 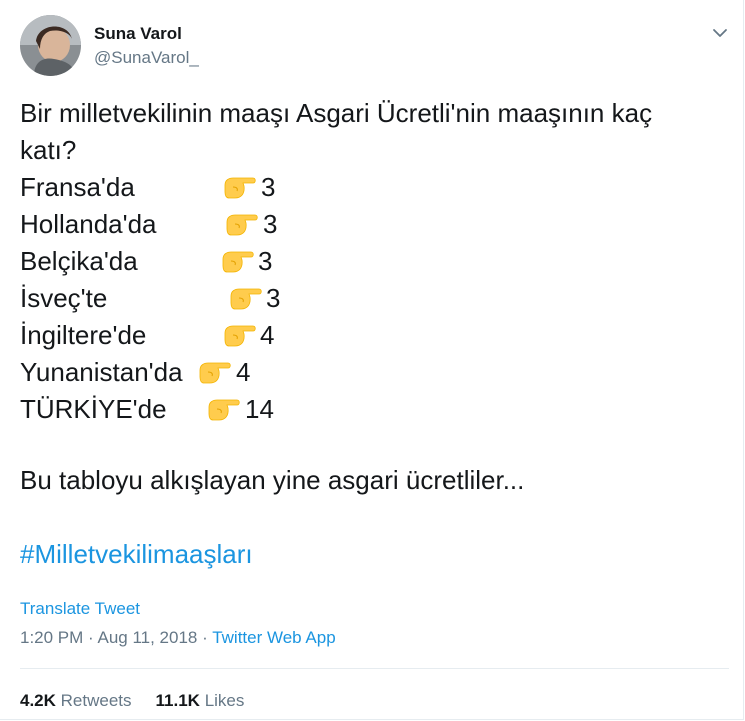 What do you see at coordinates (273, 637) in the screenshot?
I see `tweet-source-link: Twitter Web App` at bounding box center [273, 637].